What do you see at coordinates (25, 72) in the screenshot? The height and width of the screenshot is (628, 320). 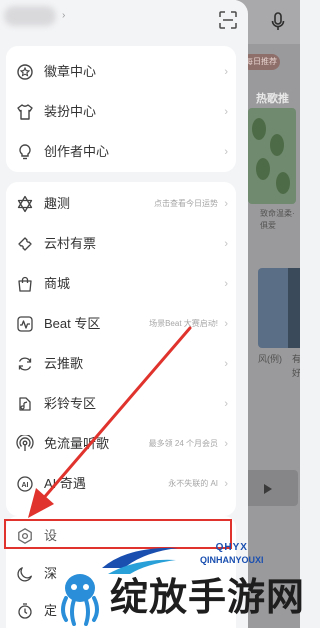 I see `badge-icon` at bounding box center [25, 72].